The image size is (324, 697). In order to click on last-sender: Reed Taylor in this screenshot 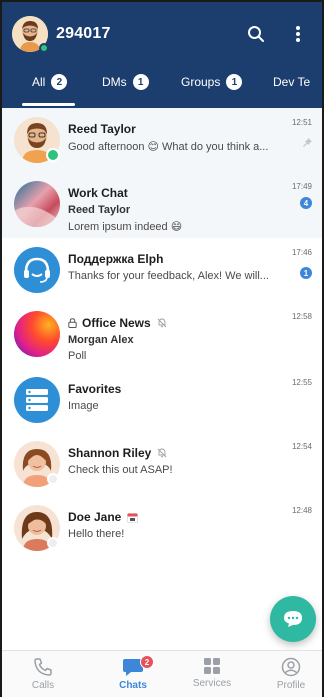, I will do `click(99, 210)`.